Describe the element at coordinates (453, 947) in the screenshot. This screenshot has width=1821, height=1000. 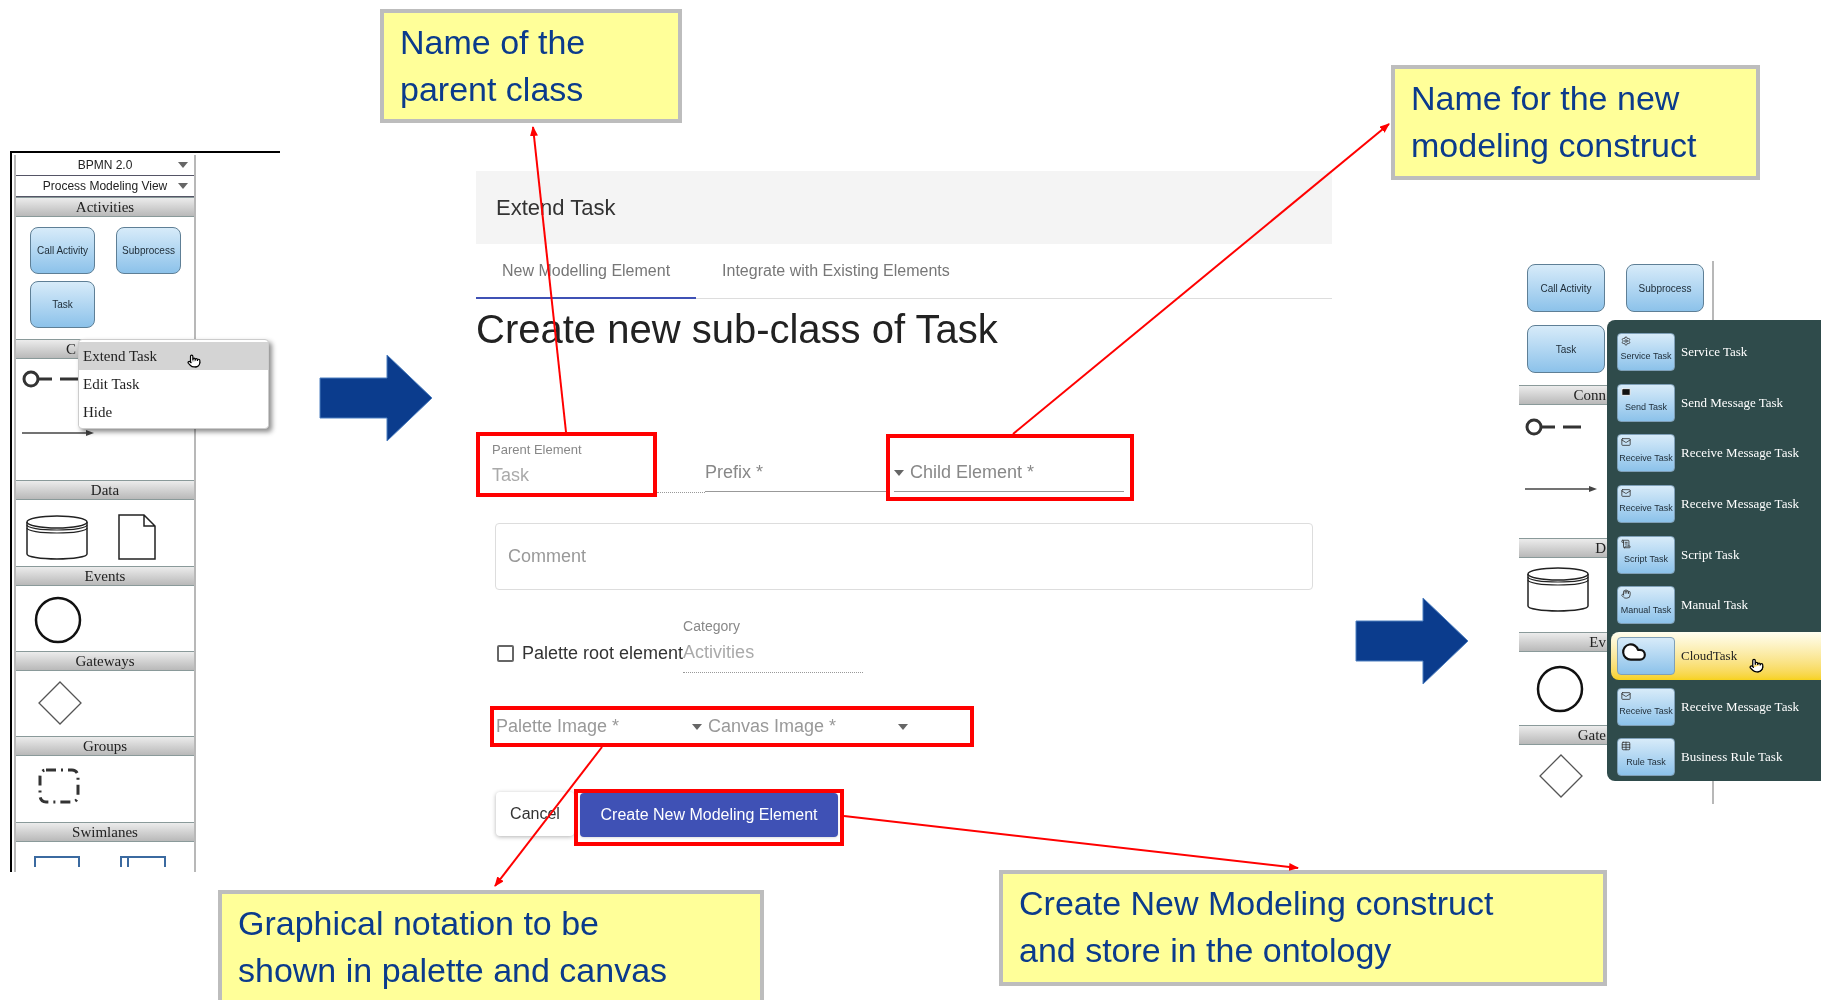
I see `callout-text: Graphical notation to be shown in palette and canvas` at that location.